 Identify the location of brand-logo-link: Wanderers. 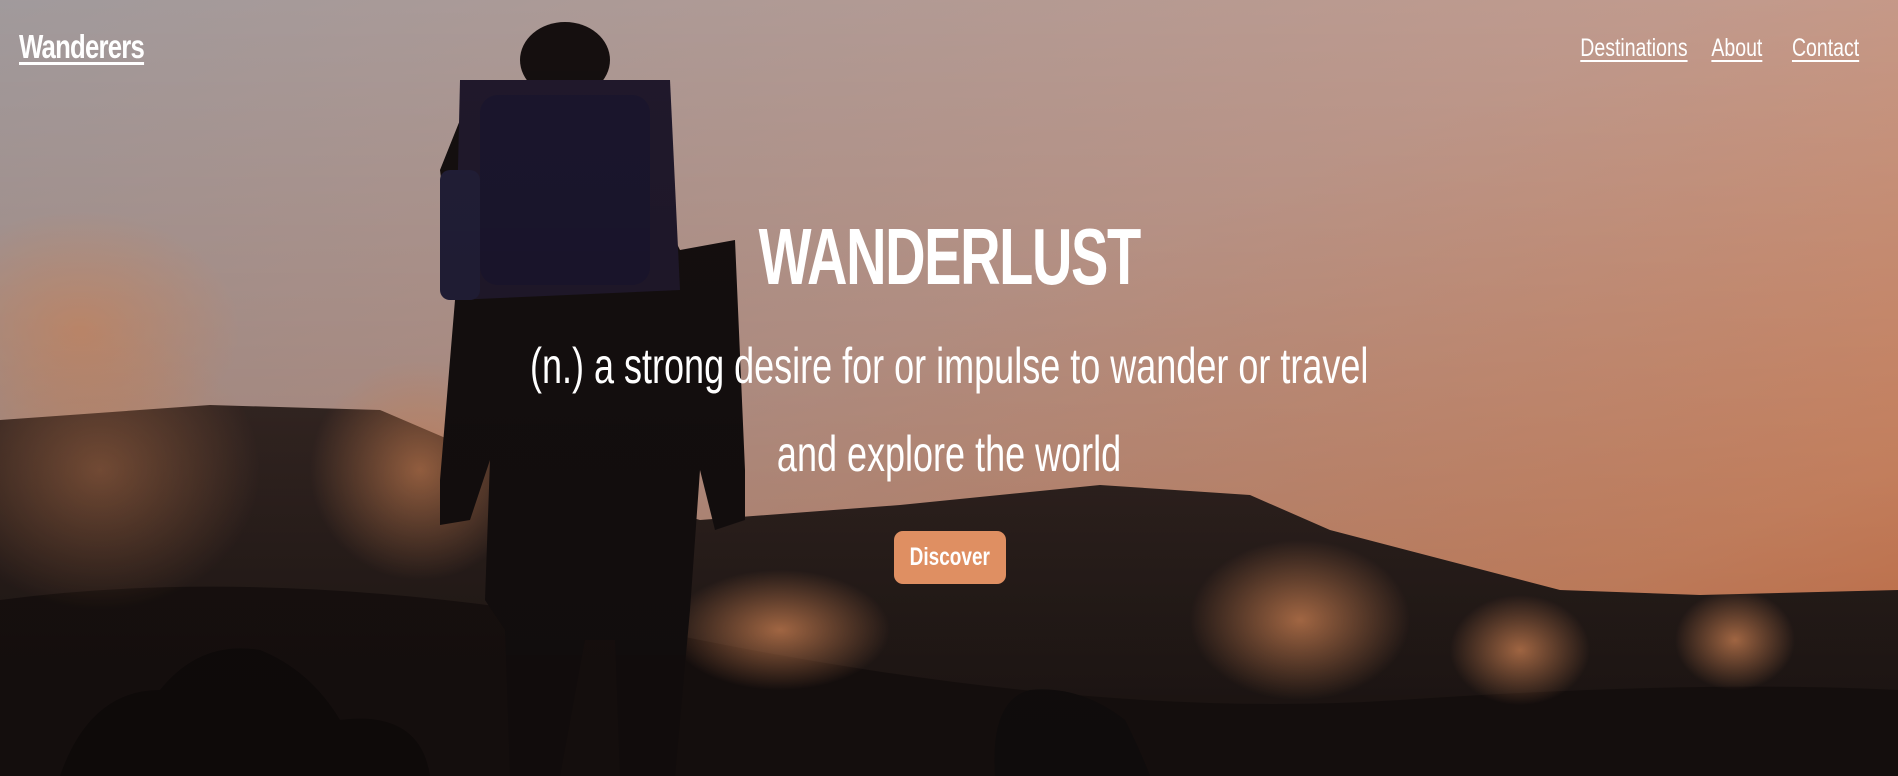
(82, 47).